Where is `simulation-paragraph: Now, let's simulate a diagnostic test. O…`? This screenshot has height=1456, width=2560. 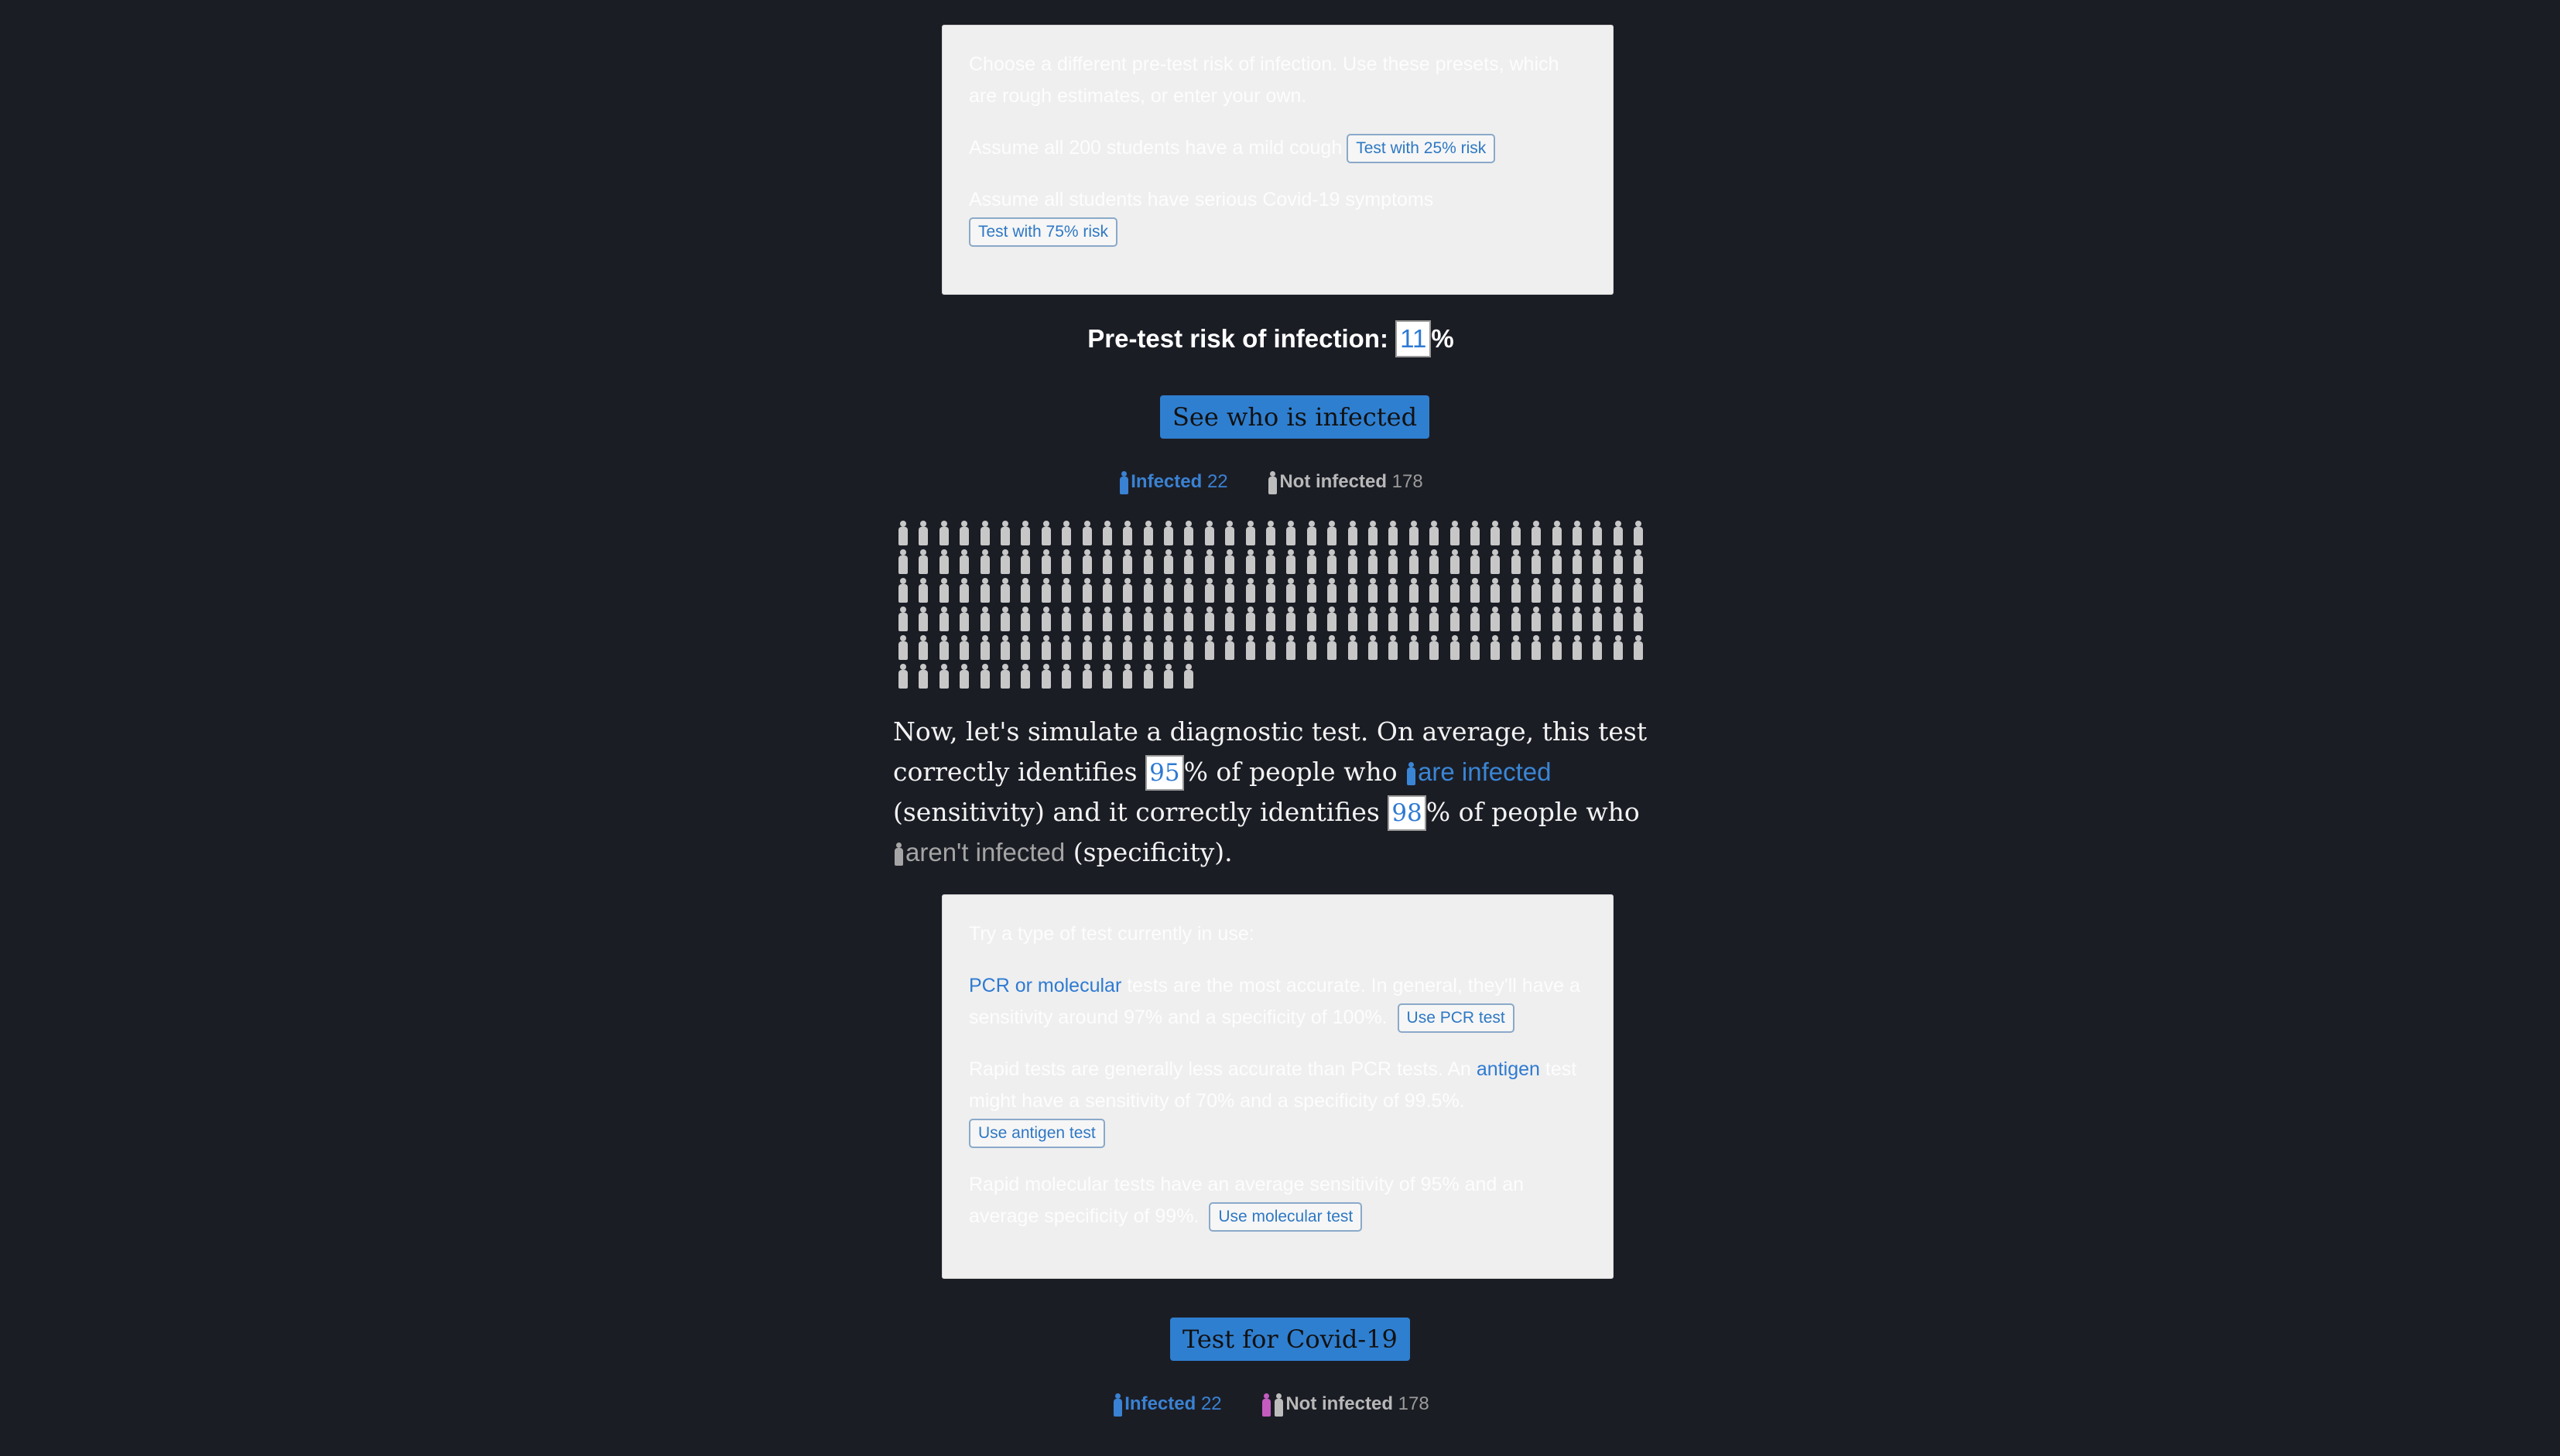 simulation-paragraph: Now, let's simulate a diagnostic test. O… is located at coordinates (1276, 792).